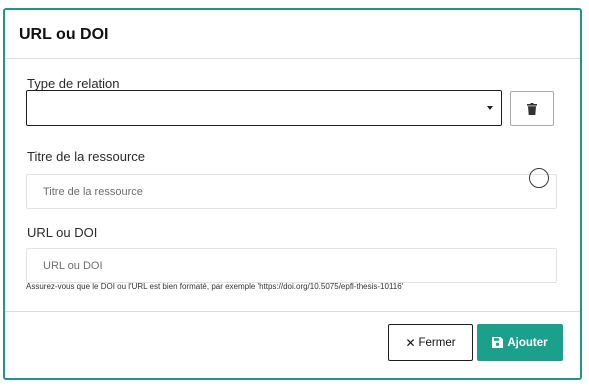  I want to click on delete-relation-button, so click(532, 108).